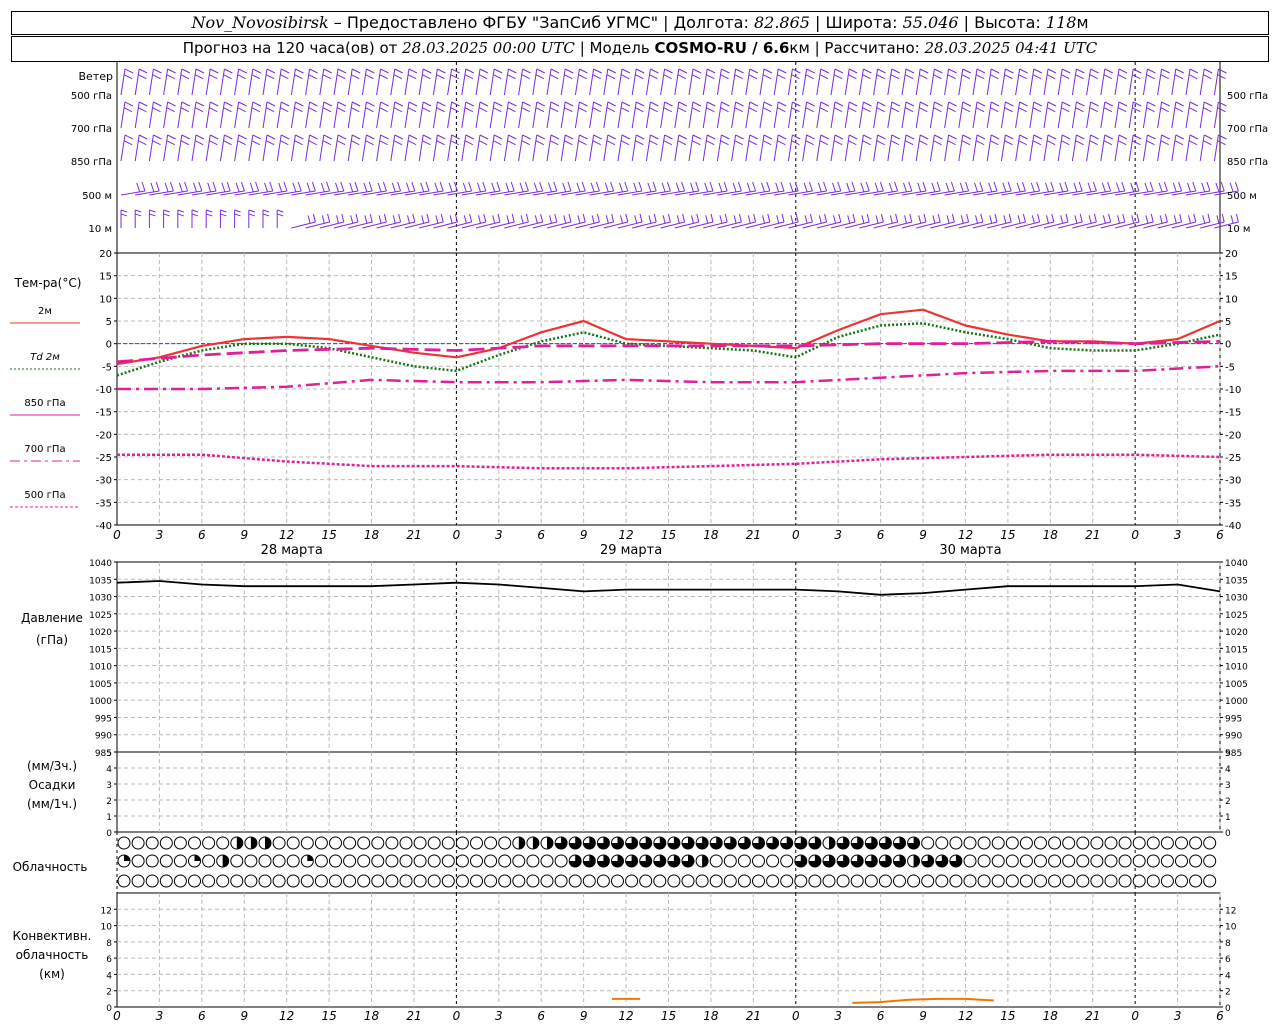  I want to click on legend-label: 500 гПа, so click(44, 495).